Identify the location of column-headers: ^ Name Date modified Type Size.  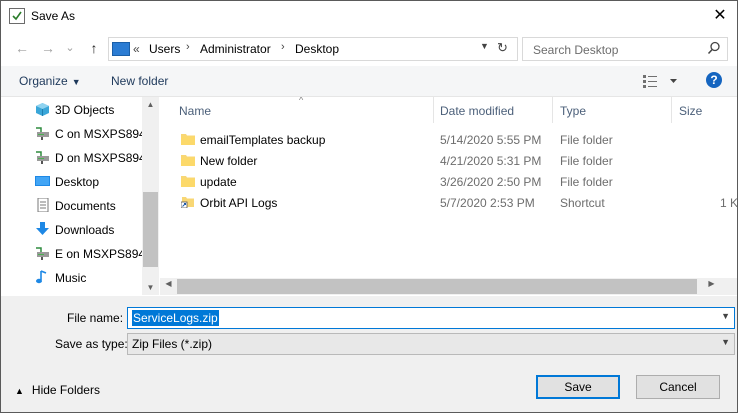
(448, 110).